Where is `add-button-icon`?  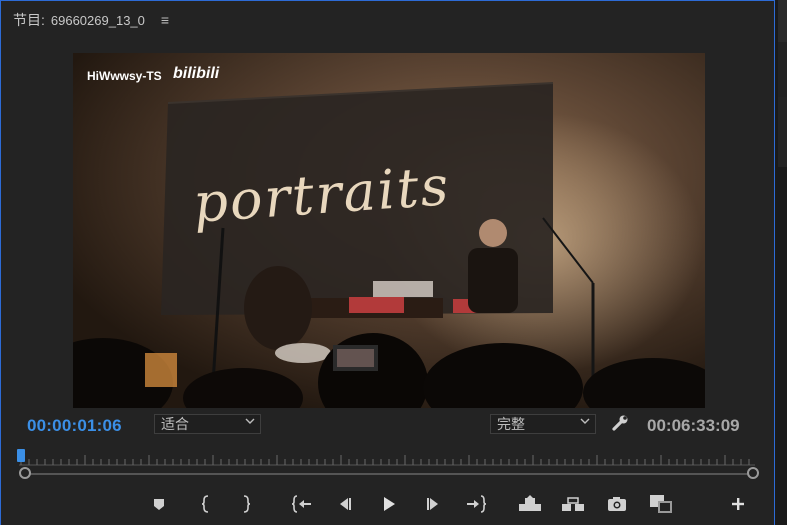 add-button-icon is located at coordinates (738, 504).